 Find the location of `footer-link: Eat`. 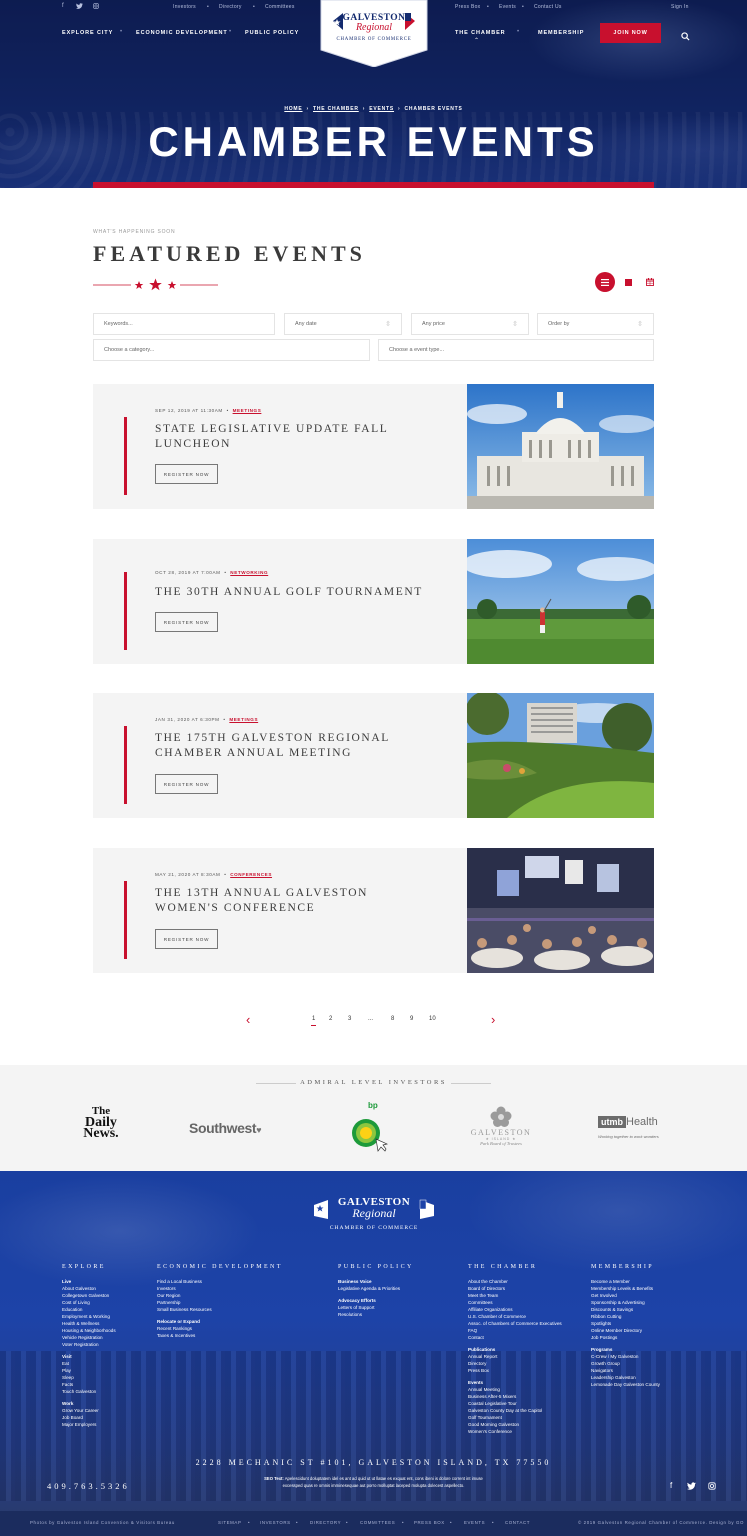

footer-link: Eat is located at coordinates (89, 1363).